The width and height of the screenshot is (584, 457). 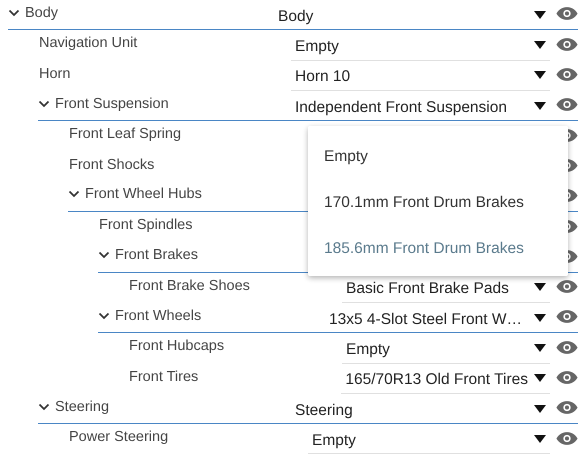 I want to click on part-label: Front Spindles, so click(x=145, y=225).